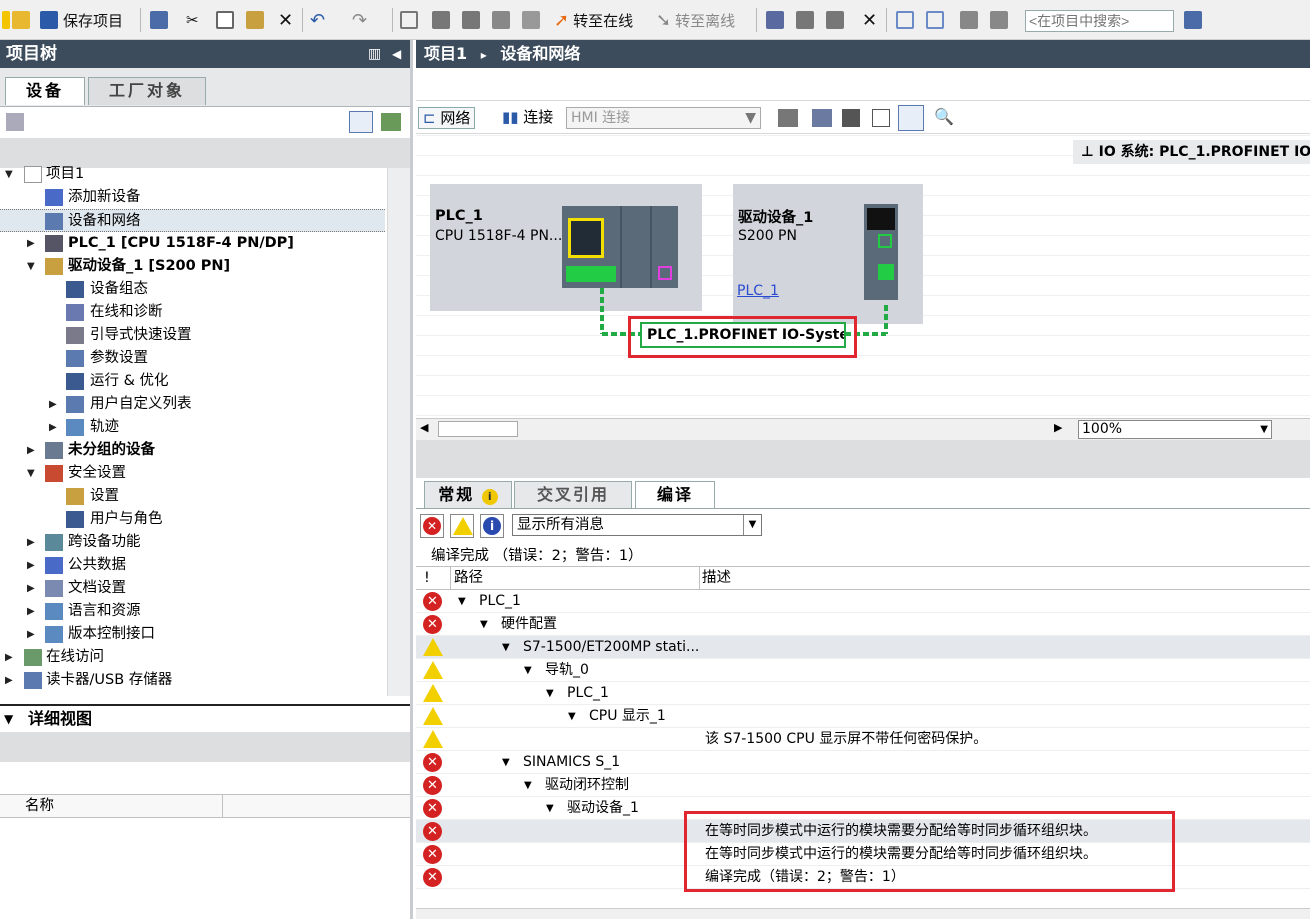 The height and width of the screenshot is (919, 1310). Describe the element at coordinates (573, 495) in the screenshot. I see `tab-cross-references: 交叉引用` at that location.